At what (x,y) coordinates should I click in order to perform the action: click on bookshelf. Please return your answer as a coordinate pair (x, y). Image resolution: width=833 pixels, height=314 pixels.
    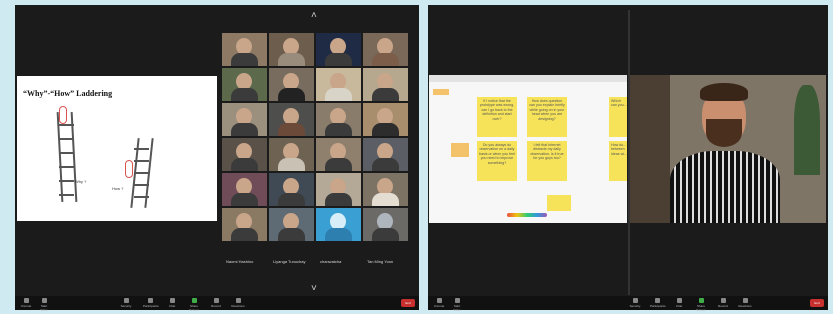
    Looking at the image, I should click on (650, 149).